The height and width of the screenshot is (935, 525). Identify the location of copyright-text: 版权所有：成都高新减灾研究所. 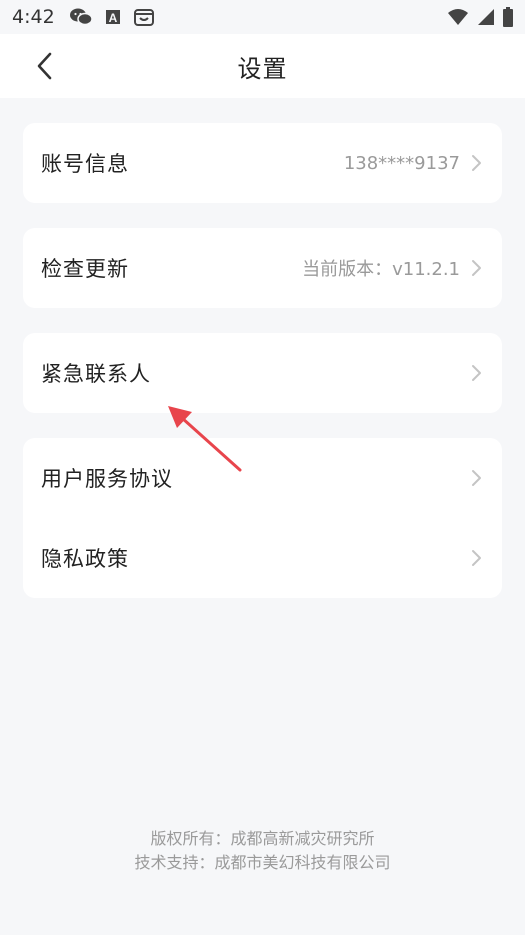
(262, 838).